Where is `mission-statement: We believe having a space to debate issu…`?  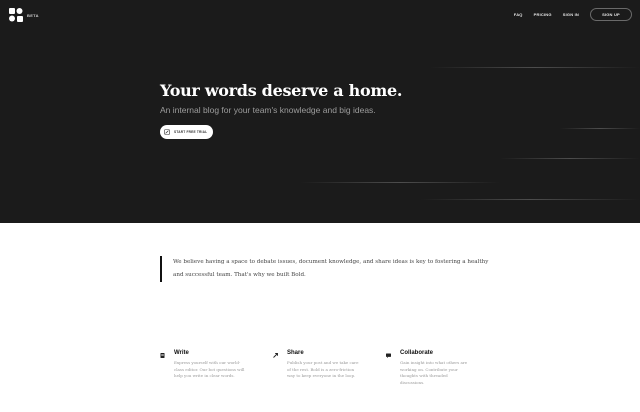 mission-statement: We believe having a space to debate issu… is located at coordinates (326, 269).